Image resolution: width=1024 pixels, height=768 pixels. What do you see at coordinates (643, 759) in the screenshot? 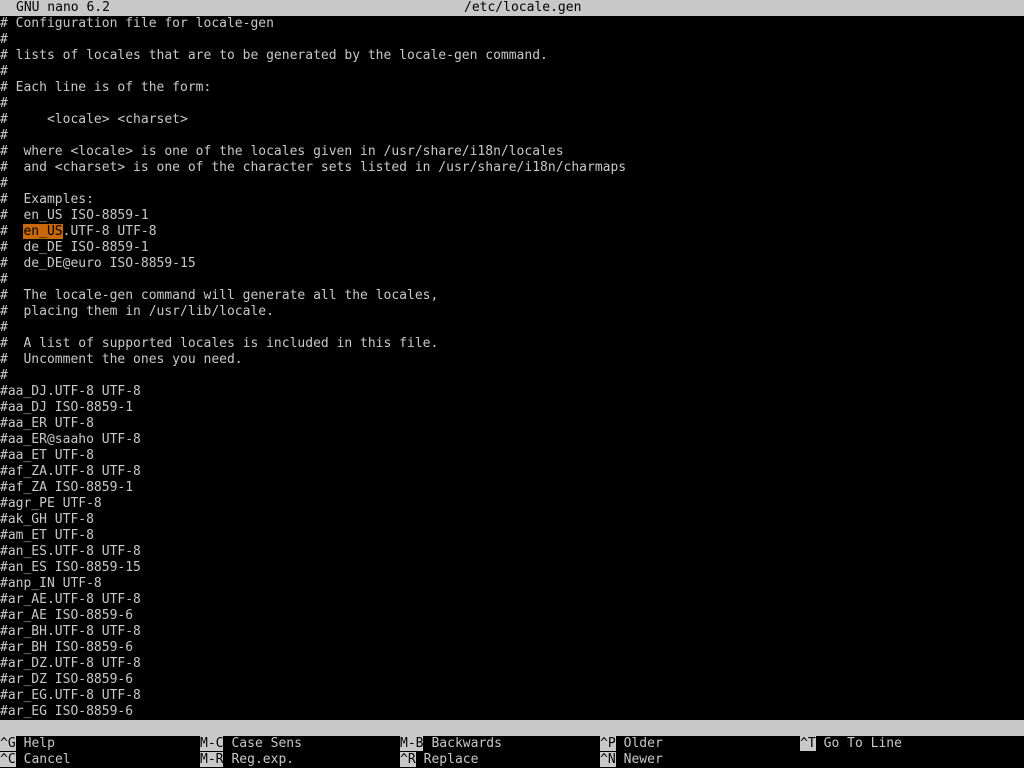
I see `shortcut-label: Newer` at bounding box center [643, 759].